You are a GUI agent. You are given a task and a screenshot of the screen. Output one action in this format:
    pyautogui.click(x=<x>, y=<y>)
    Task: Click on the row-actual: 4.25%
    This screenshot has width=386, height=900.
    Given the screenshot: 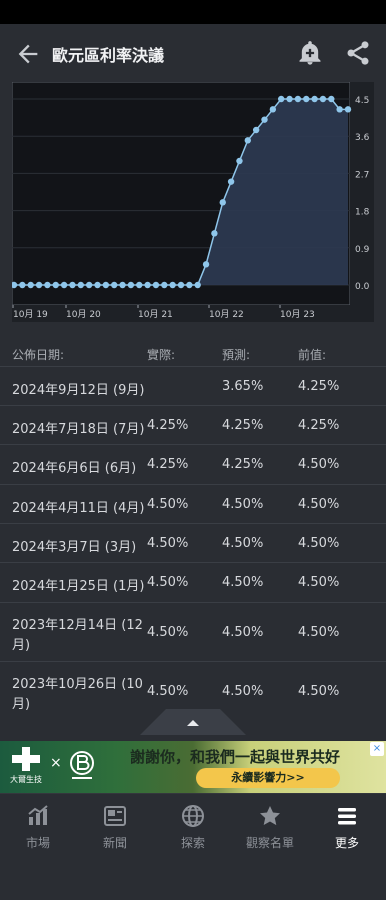 What is the action you would take?
    pyautogui.click(x=168, y=425)
    